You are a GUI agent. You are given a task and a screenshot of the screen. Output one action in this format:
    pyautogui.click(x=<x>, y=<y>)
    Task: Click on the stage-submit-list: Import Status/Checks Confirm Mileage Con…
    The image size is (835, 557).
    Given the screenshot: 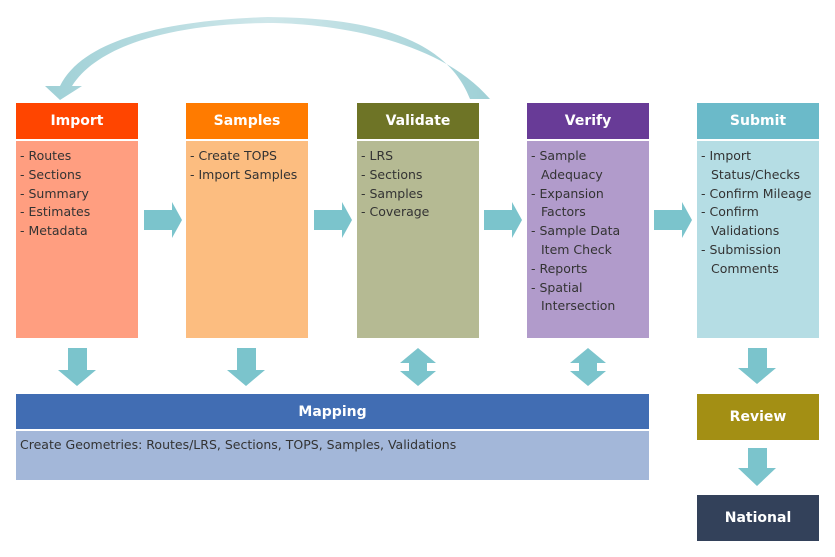 What is the action you would take?
    pyautogui.click(x=758, y=210)
    